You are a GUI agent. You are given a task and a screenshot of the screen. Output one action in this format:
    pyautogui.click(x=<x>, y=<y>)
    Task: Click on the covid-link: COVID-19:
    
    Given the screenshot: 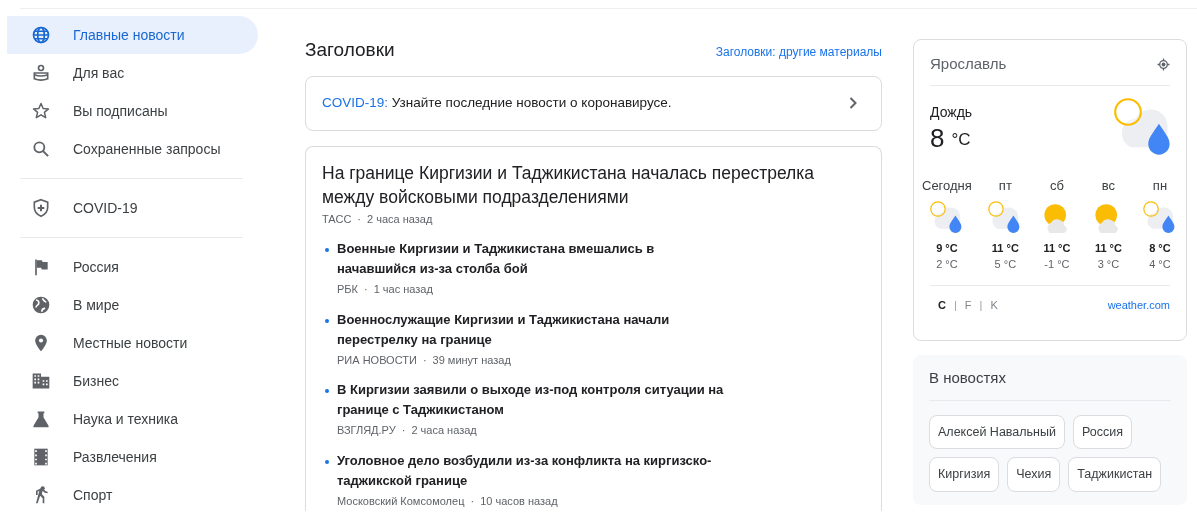 What is the action you would take?
    pyautogui.click(x=355, y=103)
    